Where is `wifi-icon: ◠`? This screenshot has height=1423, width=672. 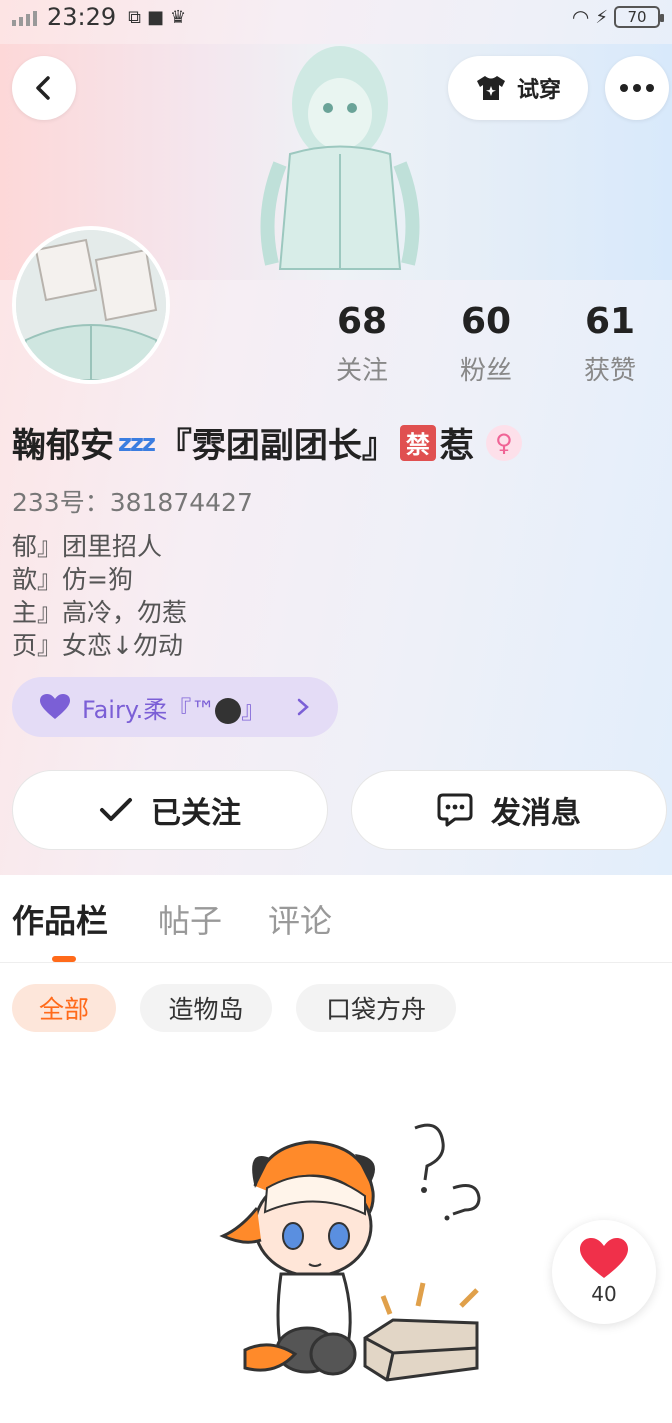 wifi-icon: ◠ is located at coordinates (580, 17).